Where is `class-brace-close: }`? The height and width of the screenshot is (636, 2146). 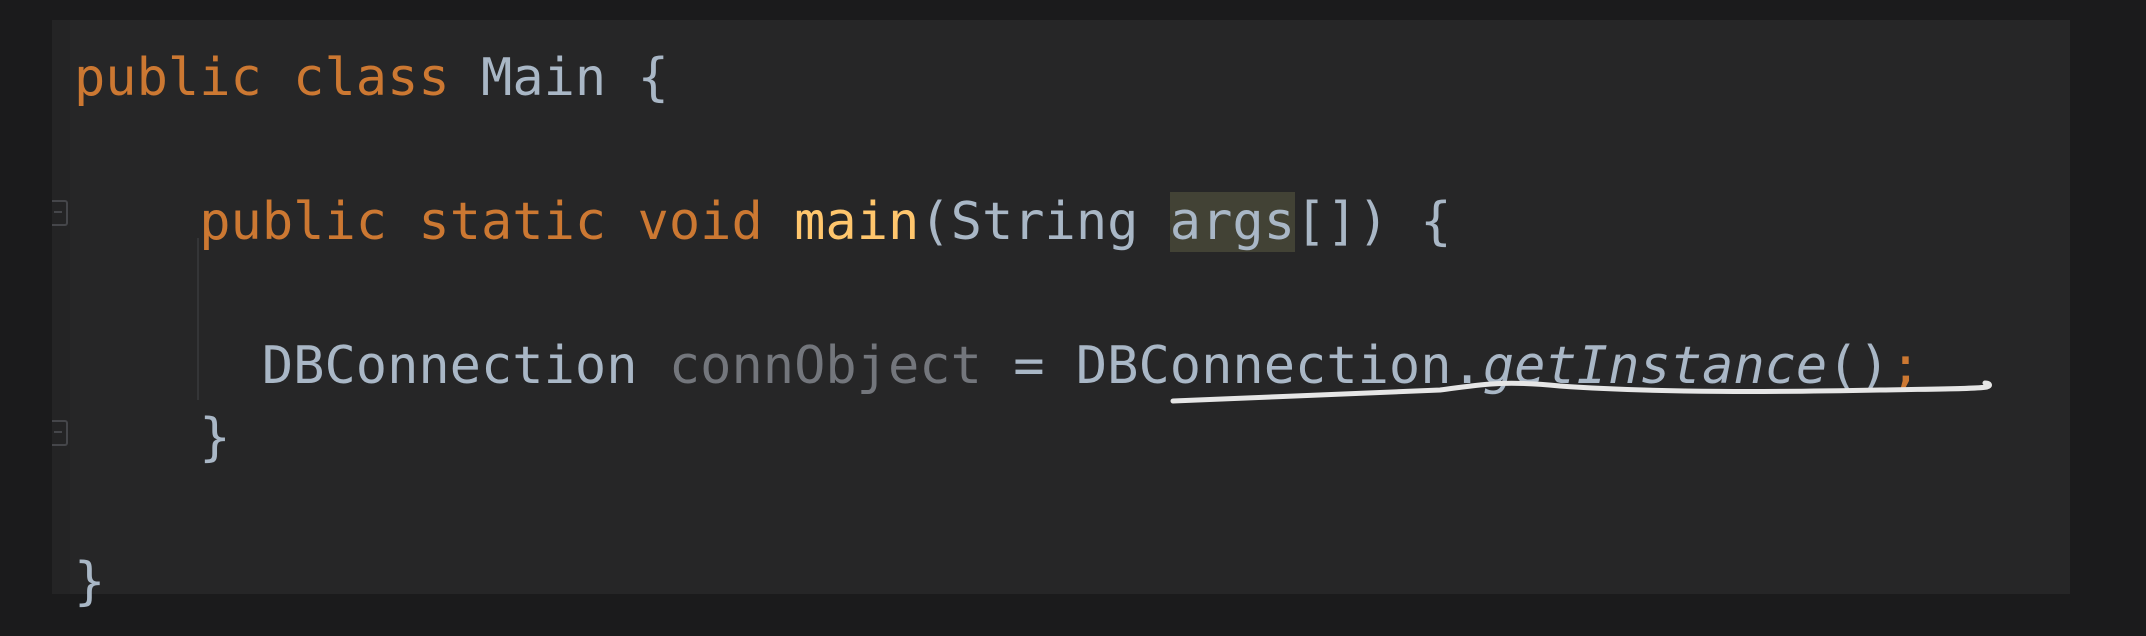
class-brace-close: } is located at coordinates (90, 582).